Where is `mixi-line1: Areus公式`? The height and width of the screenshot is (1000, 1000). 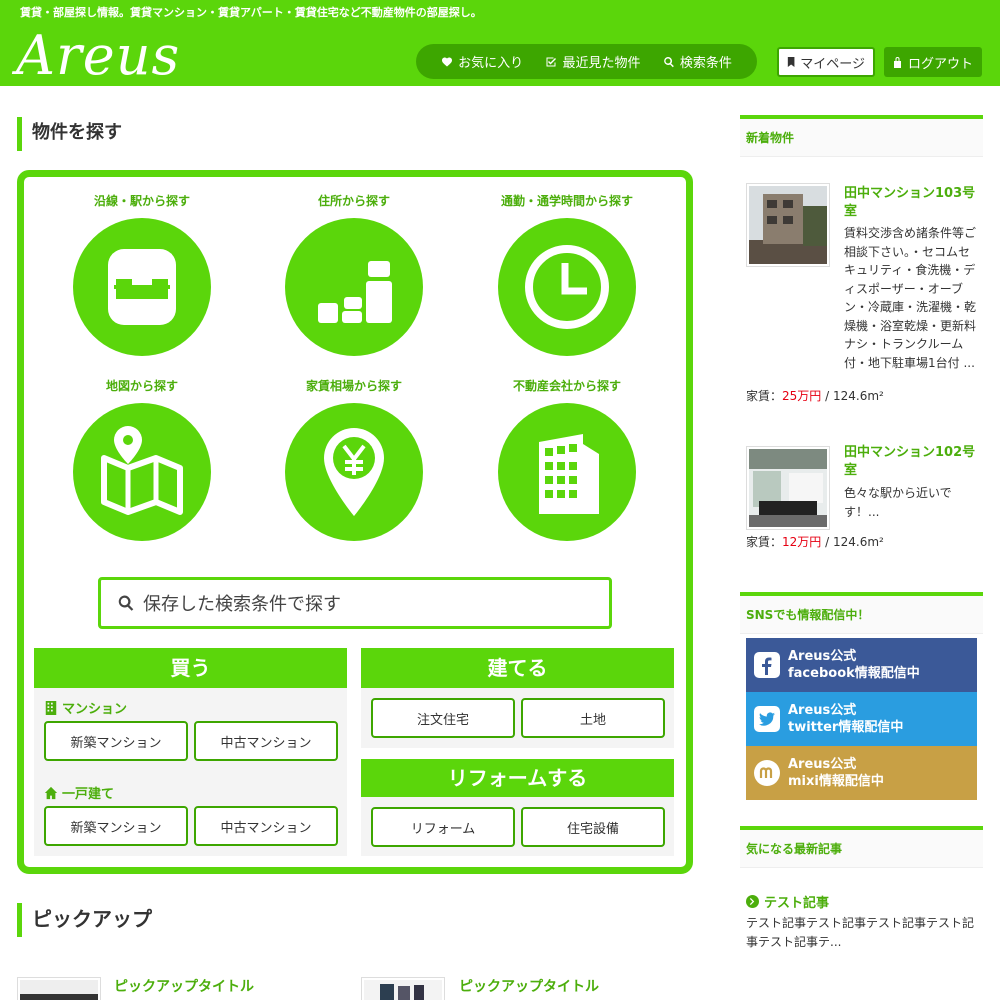 mixi-line1: Areus公式 is located at coordinates (822, 764).